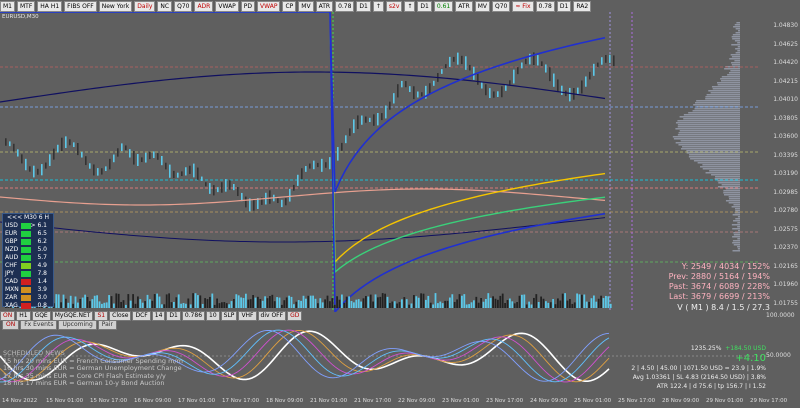 Image resolution: width=800 pixels, height=408 pixels. I want to click on price-tick: 1.02575, so click(785, 229).